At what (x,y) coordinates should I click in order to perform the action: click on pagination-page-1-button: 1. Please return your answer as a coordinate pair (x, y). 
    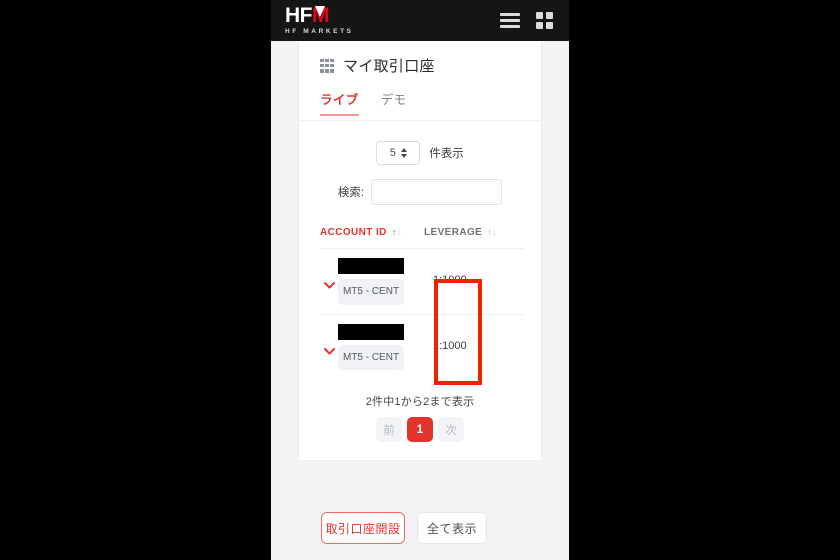
    Looking at the image, I should click on (420, 429).